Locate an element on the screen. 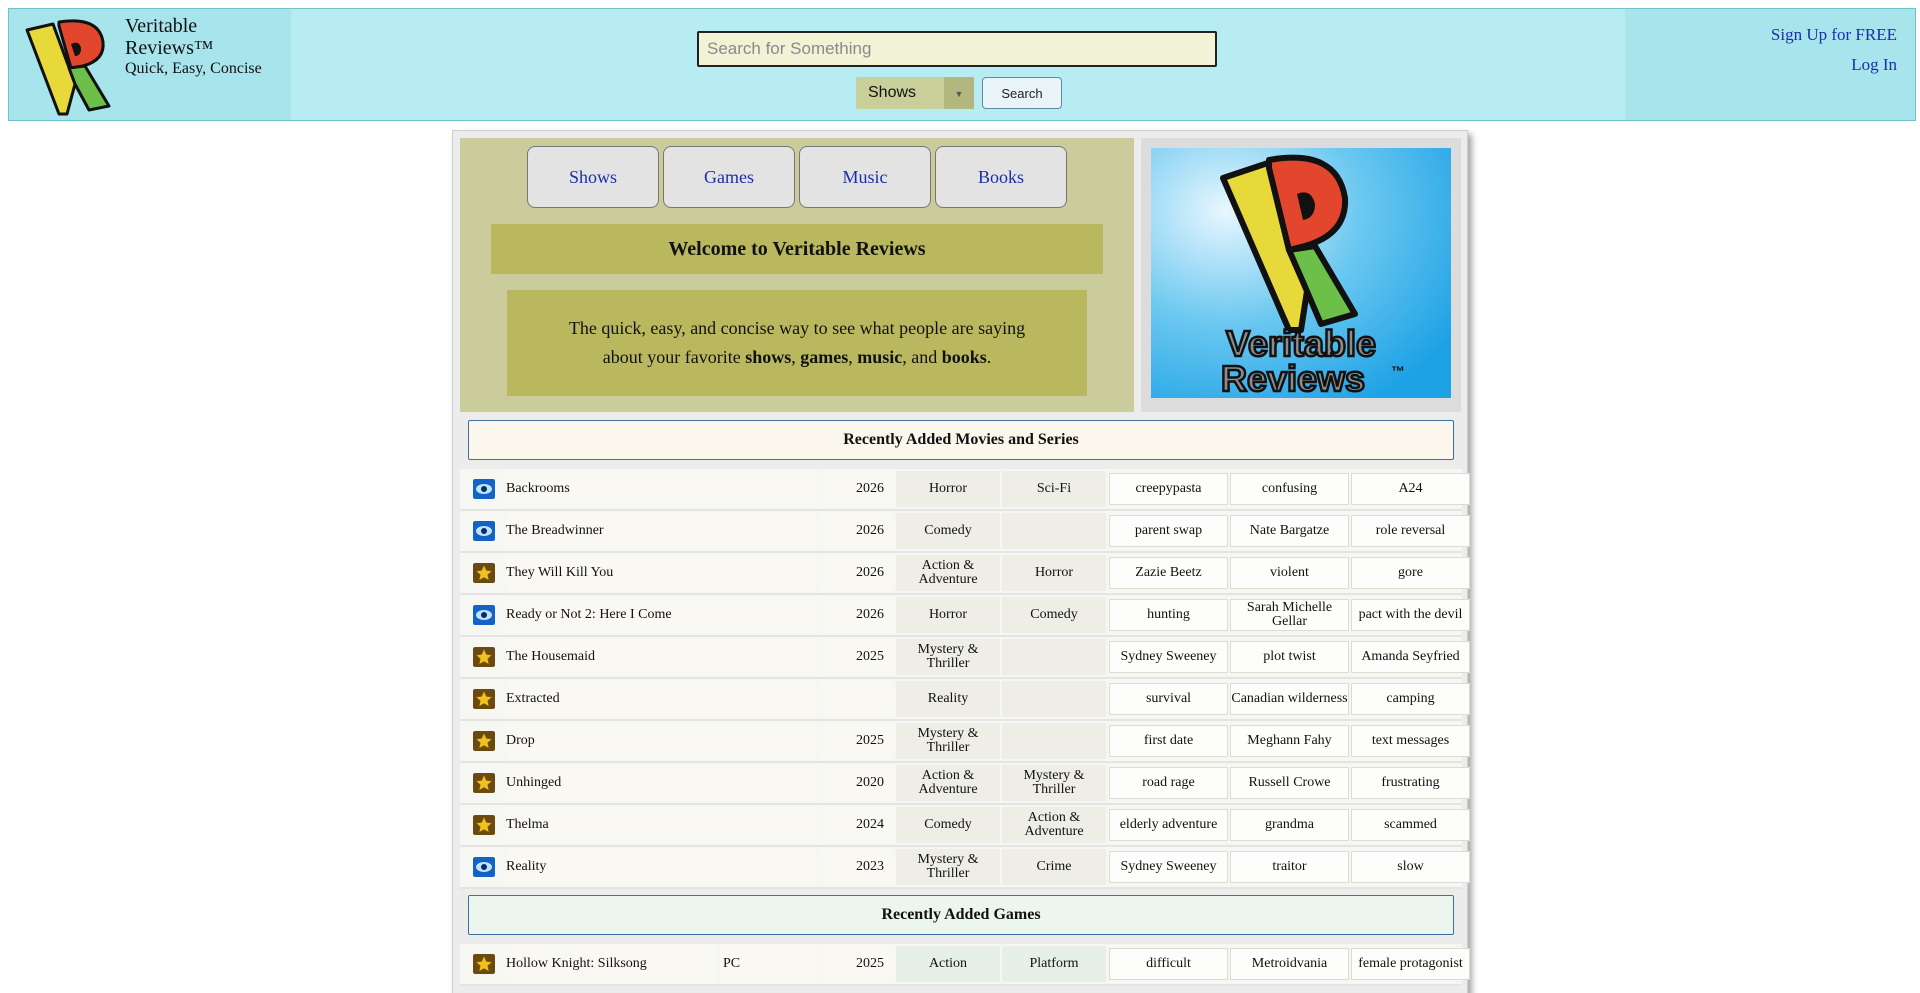 This screenshot has width=1920, height=993. row-tag: gore is located at coordinates (1410, 573).